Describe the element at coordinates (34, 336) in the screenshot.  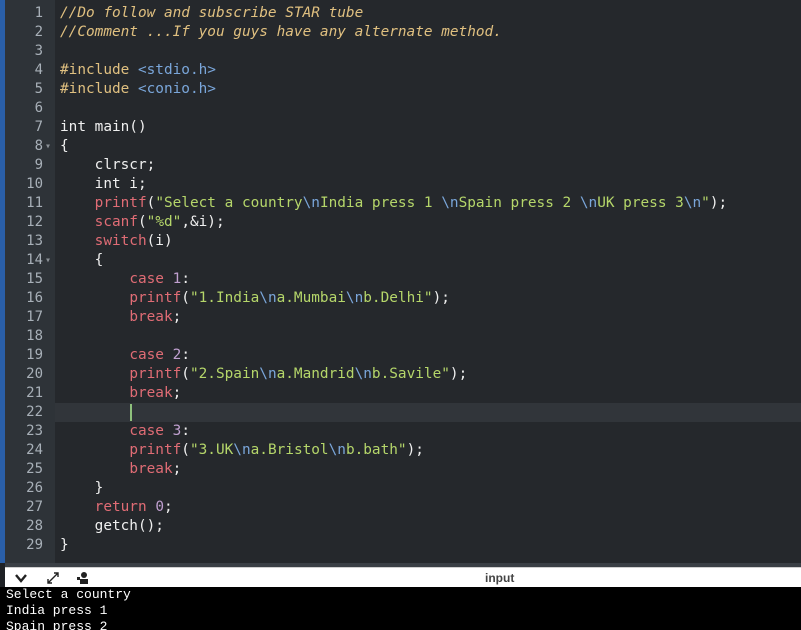
I see `line-number: 18` at that location.